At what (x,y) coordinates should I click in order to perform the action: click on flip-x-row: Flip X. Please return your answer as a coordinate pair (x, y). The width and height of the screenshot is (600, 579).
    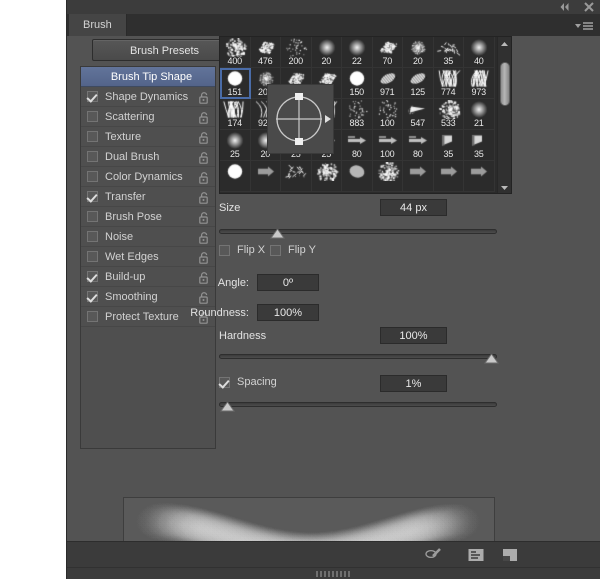
    Looking at the image, I should click on (242, 250).